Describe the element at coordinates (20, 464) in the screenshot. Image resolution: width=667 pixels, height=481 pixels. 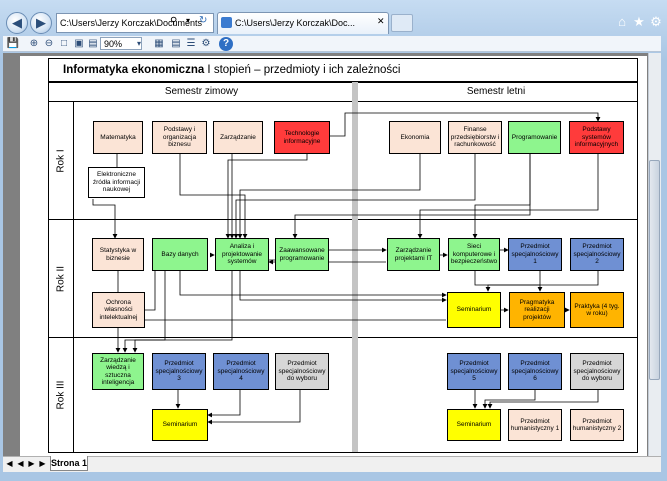
I see `prev-page-icon: ◀` at that location.